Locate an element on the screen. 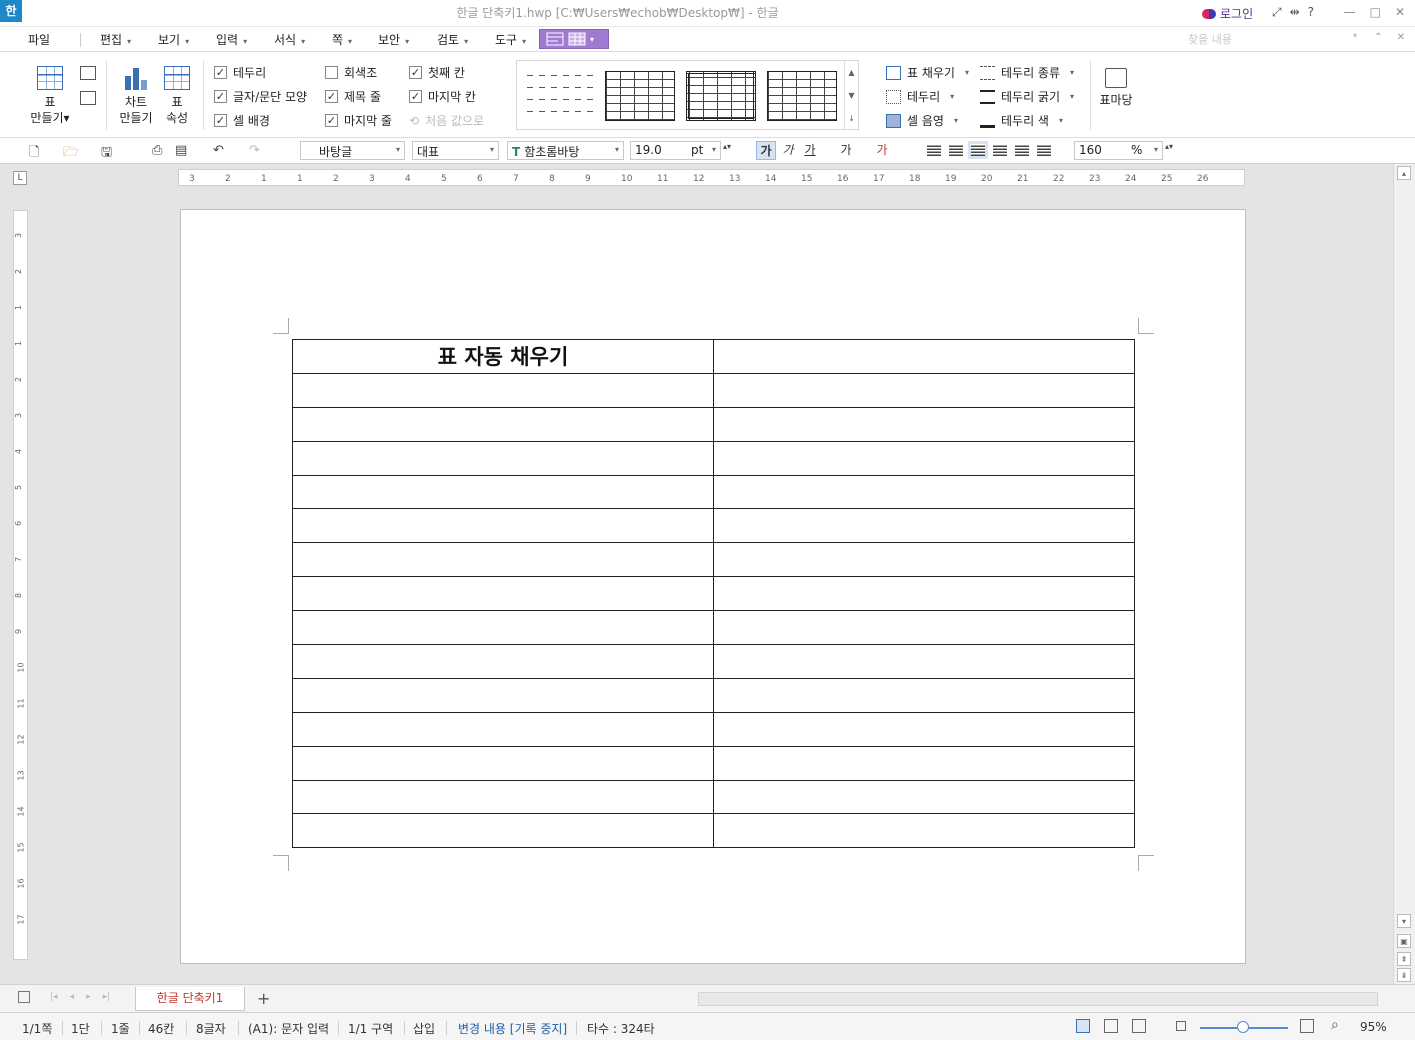 The image size is (1415, 1040). prev-page-icon: ⇞ is located at coordinates (1404, 959).